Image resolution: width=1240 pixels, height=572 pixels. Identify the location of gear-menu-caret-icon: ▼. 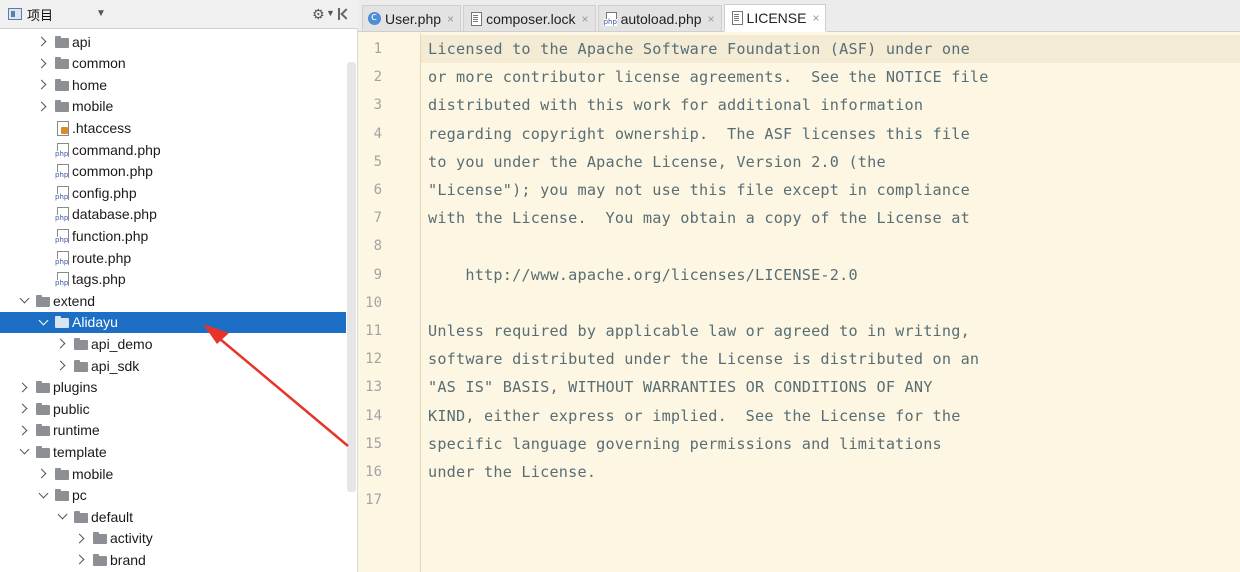
(330, 13).